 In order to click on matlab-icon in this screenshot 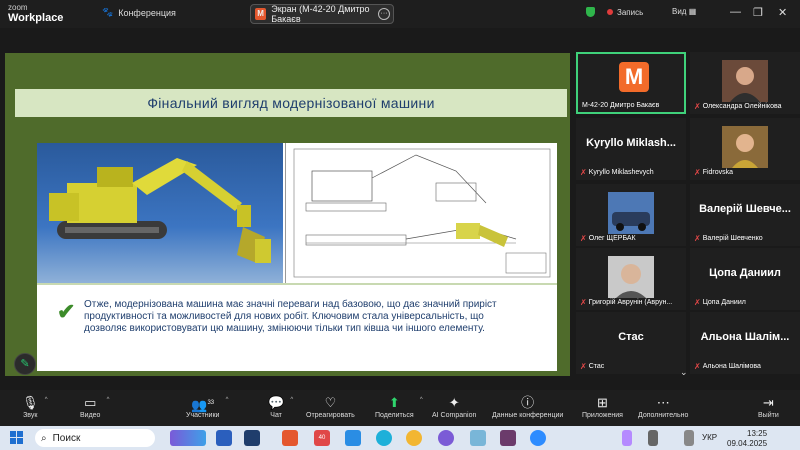, I will do `click(290, 438)`.